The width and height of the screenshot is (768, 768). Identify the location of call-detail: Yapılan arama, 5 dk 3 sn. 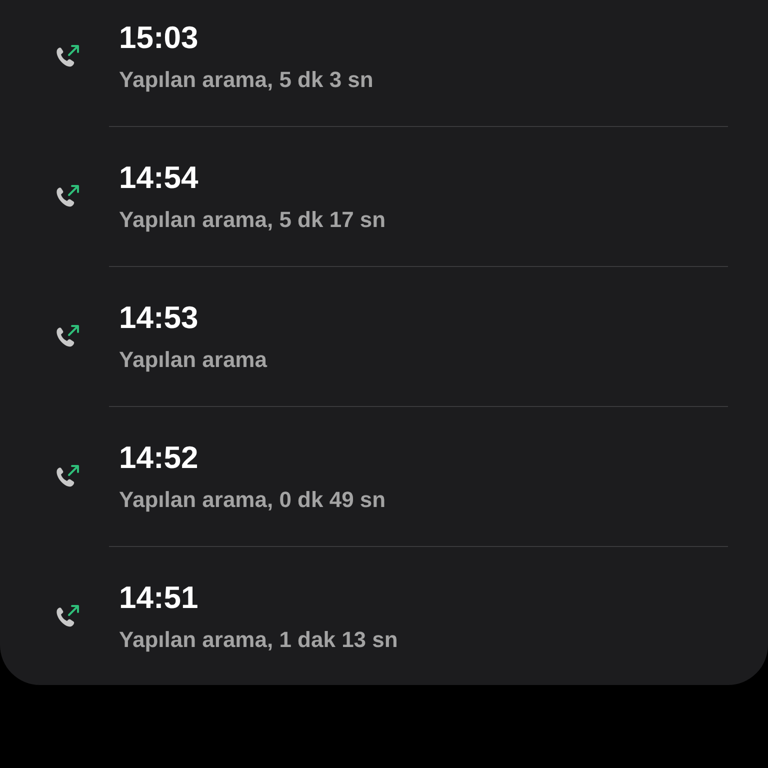
(246, 80).